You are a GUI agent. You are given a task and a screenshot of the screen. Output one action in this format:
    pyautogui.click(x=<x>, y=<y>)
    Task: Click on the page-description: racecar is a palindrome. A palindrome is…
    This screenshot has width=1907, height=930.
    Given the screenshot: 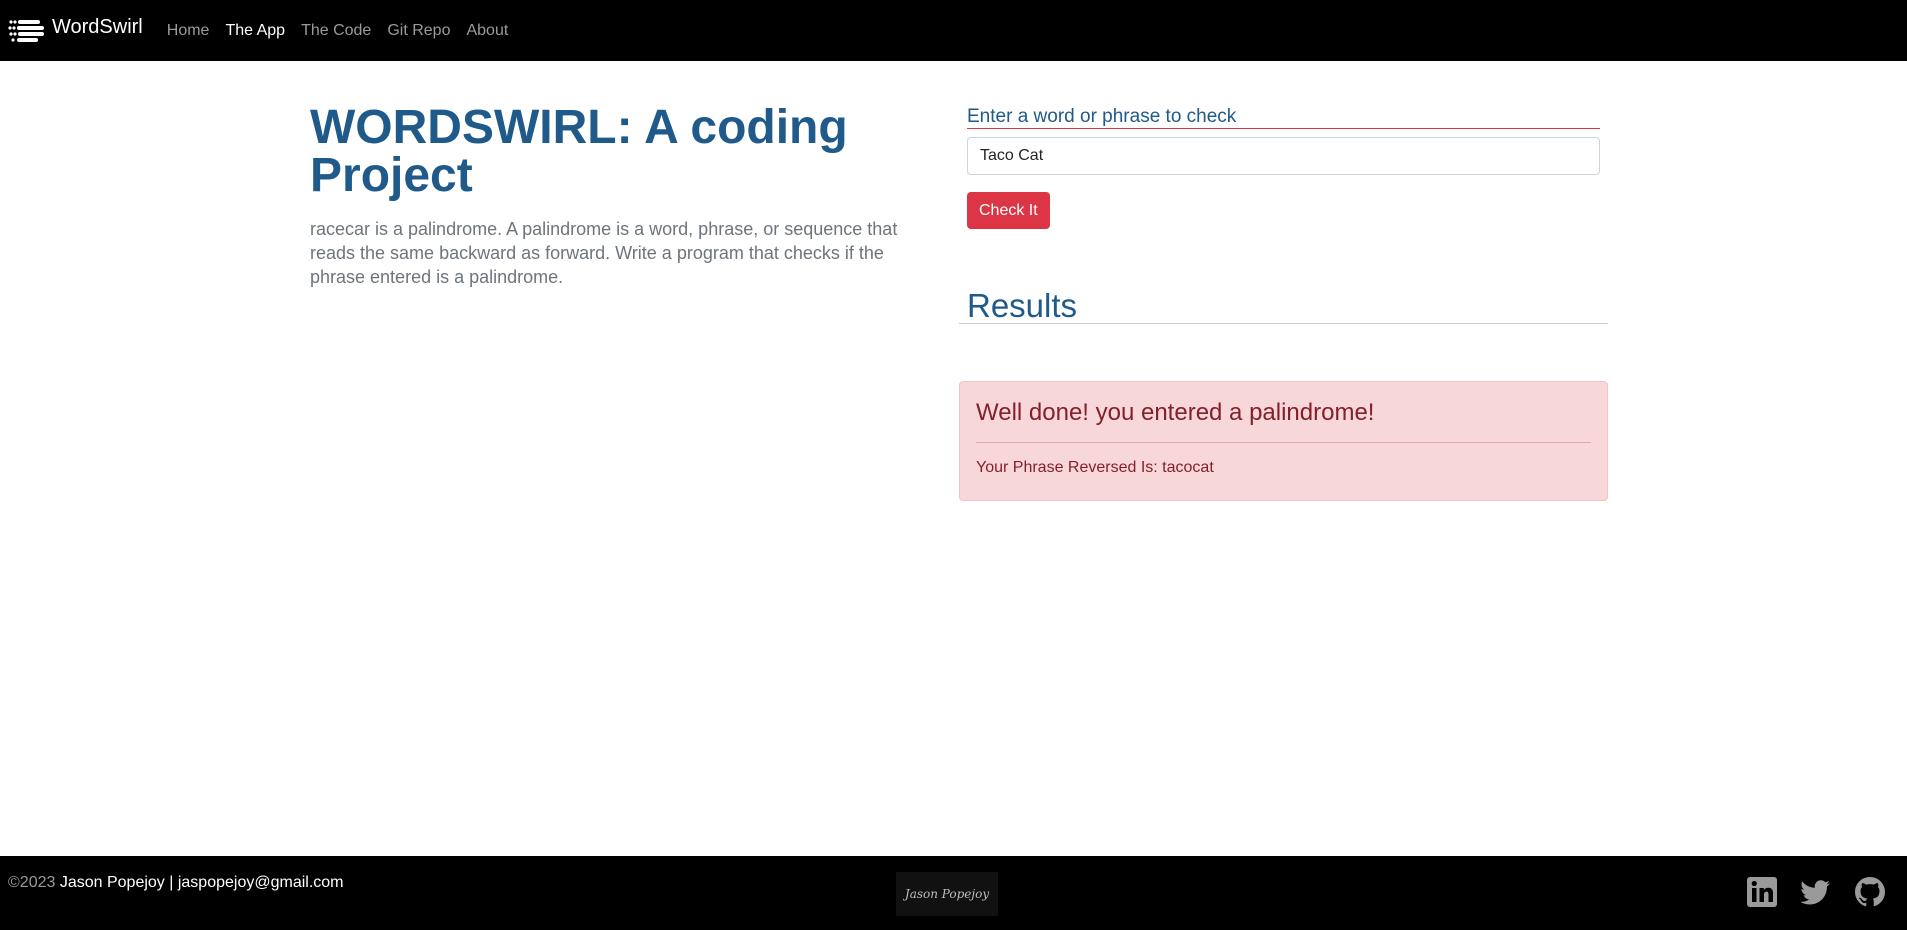 What is the action you would take?
    pyautogui.click(x=604, y=253)
    